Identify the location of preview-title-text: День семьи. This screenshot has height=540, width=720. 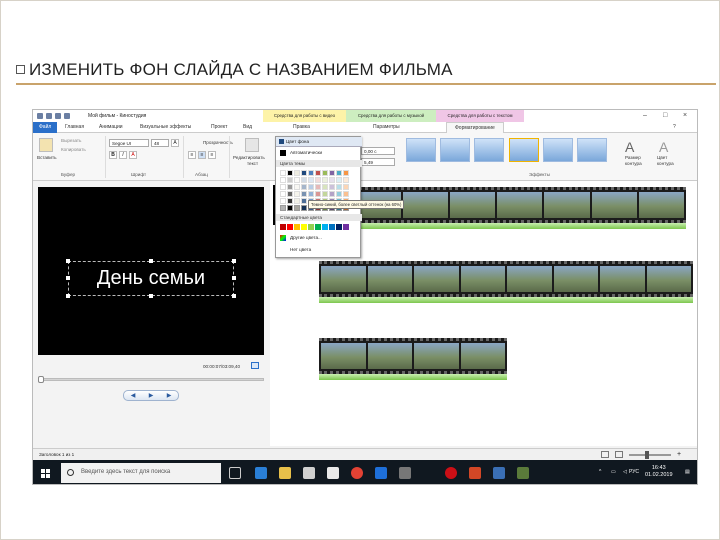
(151, 278).